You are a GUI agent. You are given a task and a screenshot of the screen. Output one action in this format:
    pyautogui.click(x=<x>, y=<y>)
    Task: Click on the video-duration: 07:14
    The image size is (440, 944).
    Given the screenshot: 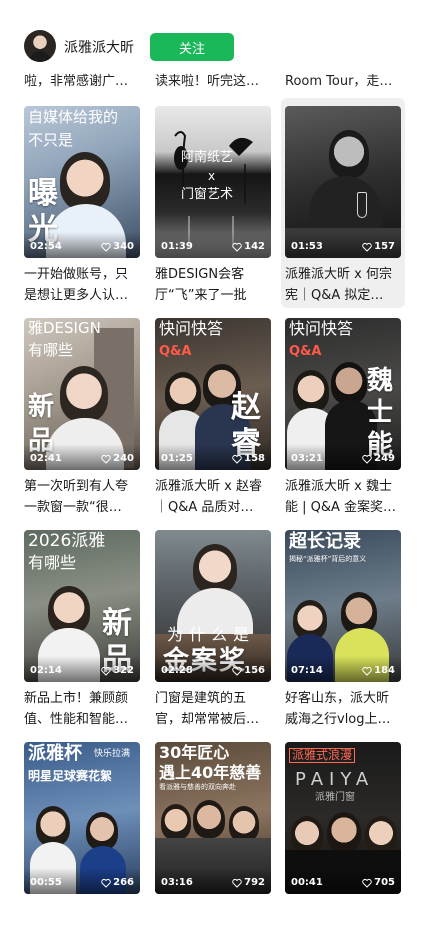 What is the action you would take?
    pyautogui.click(x=307, y=670)
    